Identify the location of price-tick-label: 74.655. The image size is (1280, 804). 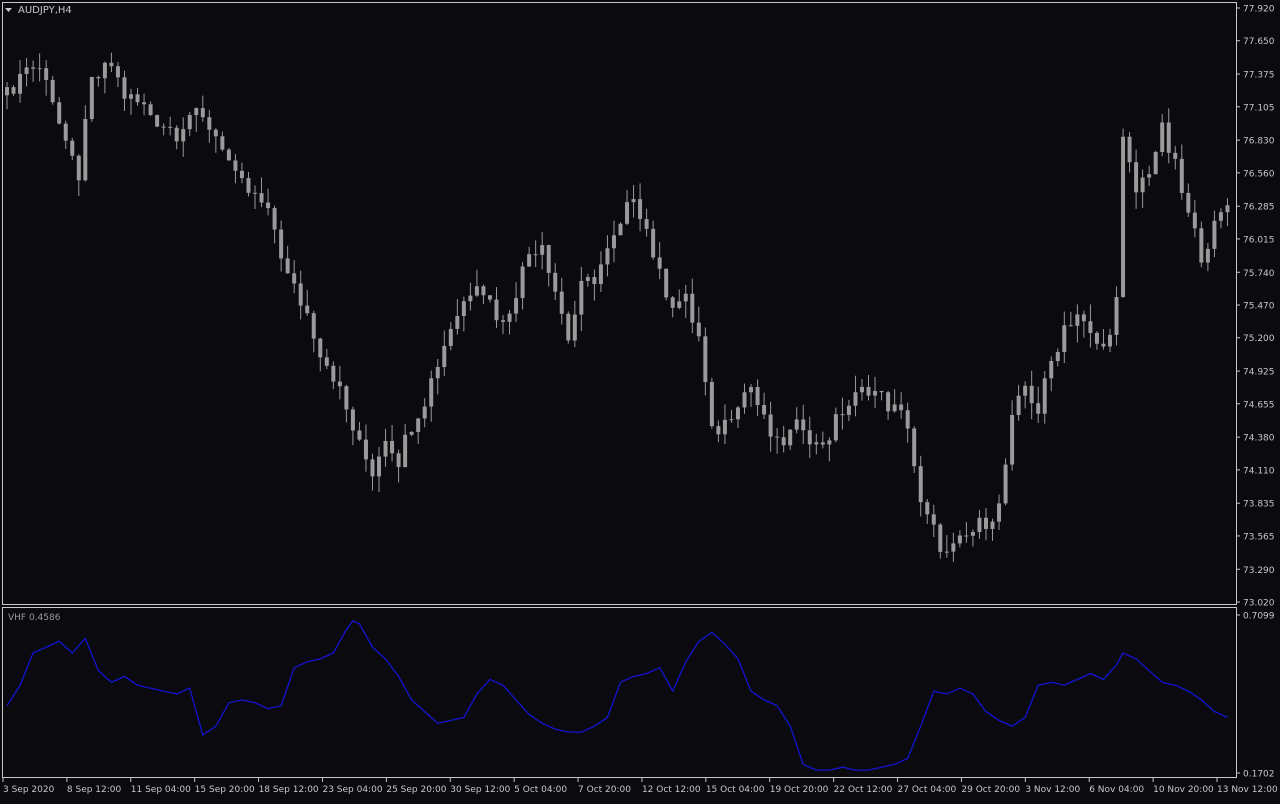
(1259, 405).